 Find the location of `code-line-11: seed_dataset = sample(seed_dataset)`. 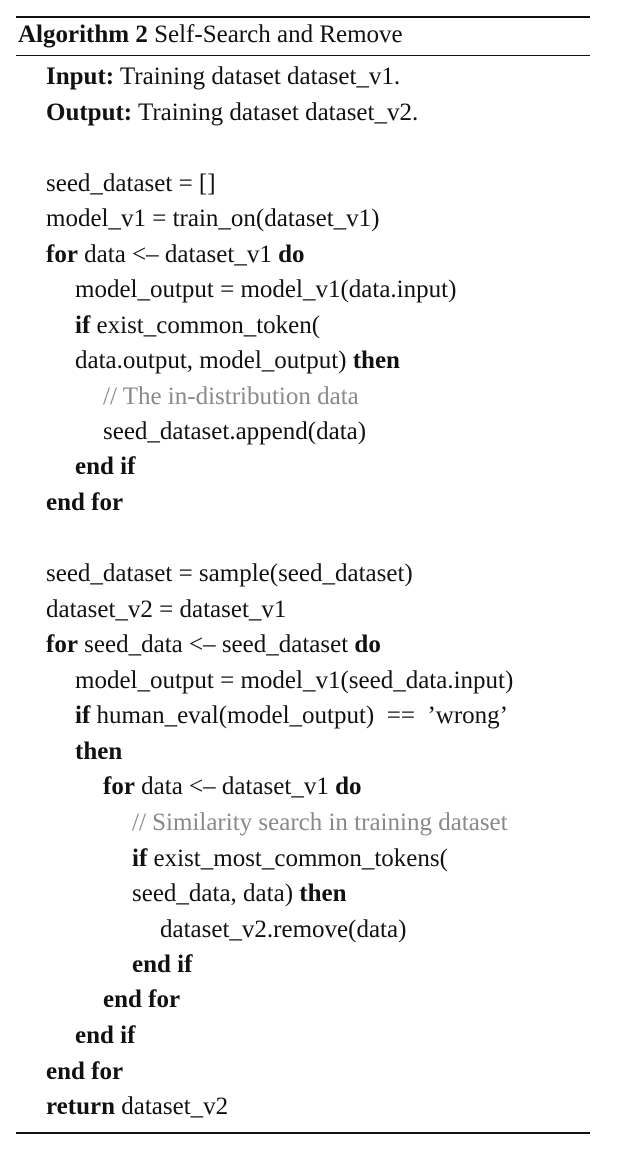

code-line-11: seed_dataset = sample(seed_dataset) is located at coordinates (229, 573).